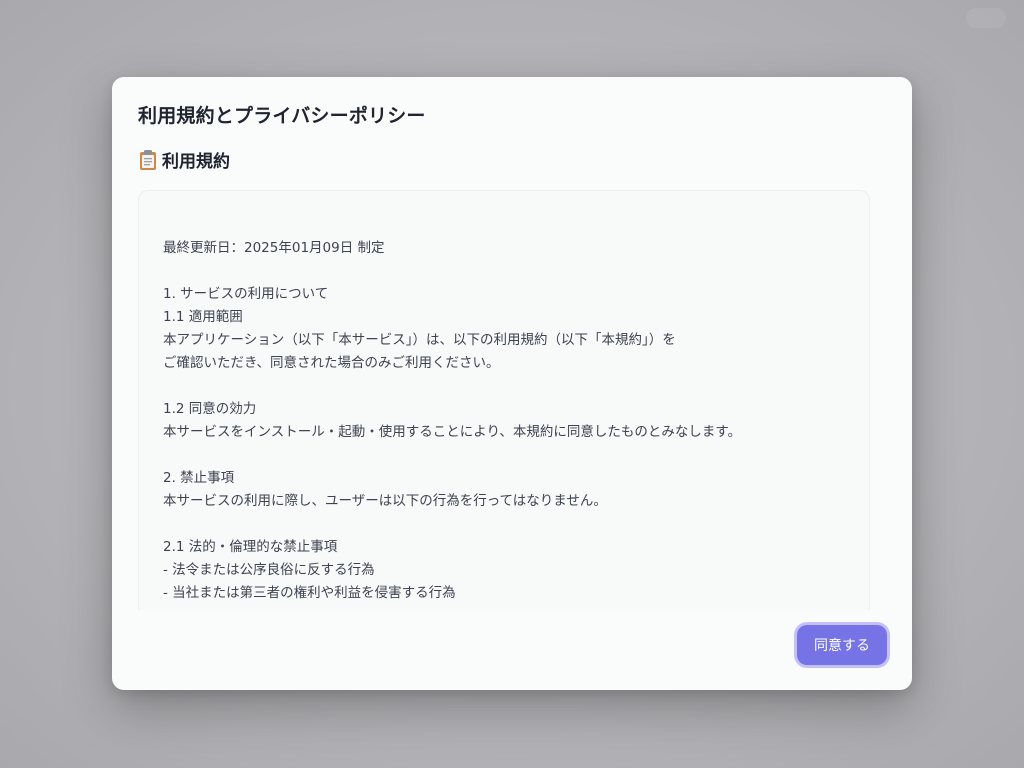 This screenshot has width=1024, height=768. I want to click on dialog-title: 利用規約とプライバシーポリシー, so click(282, 116).